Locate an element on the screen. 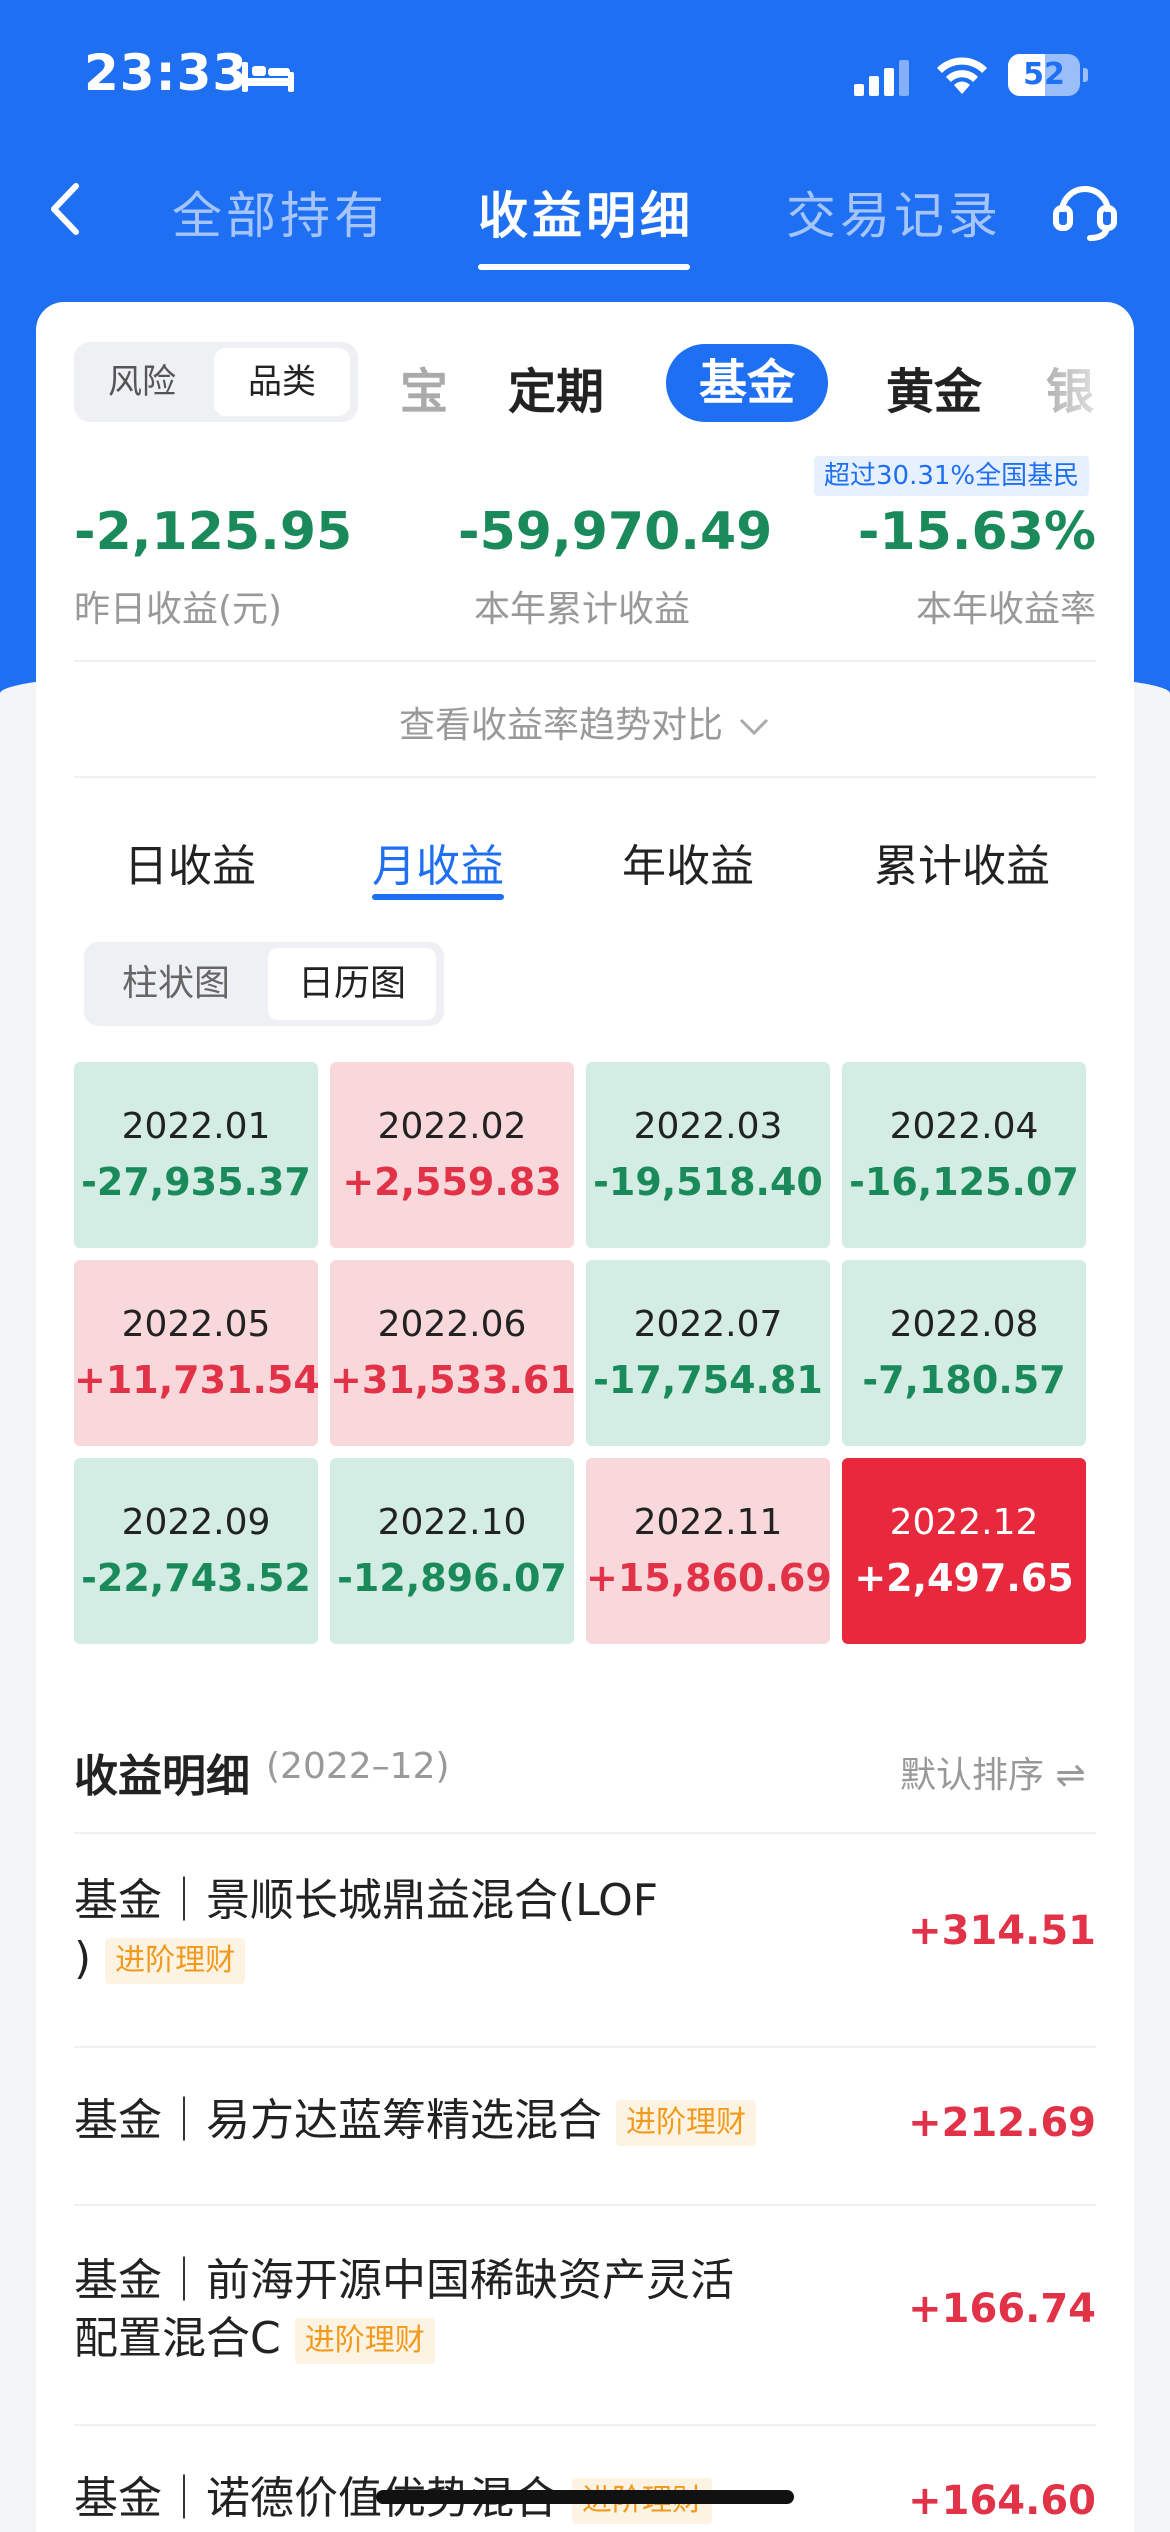 The image size is (1170, 2532). calendar-month-cell: 2022.08 -7,180.57 is located at coordinates (964, 1353).